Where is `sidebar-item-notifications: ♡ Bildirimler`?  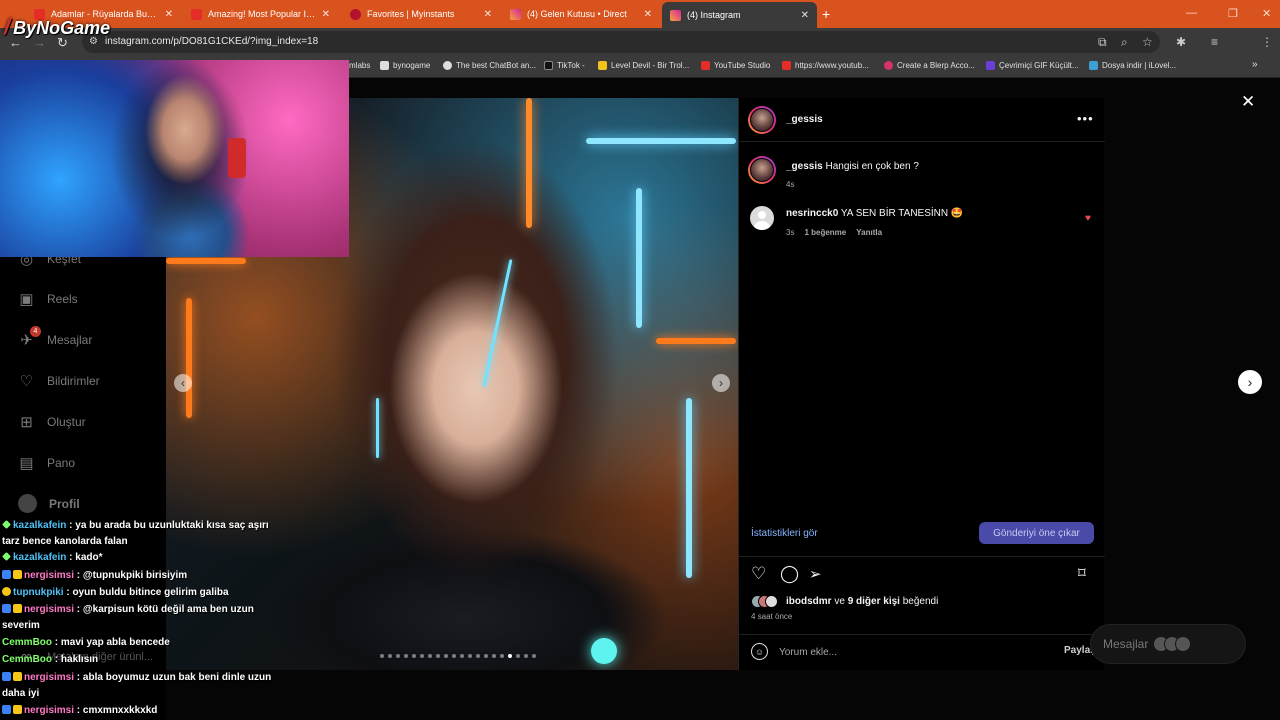 sidebar-item-notifications: ♡ Bildirimler is located at coordinates (59, 381).